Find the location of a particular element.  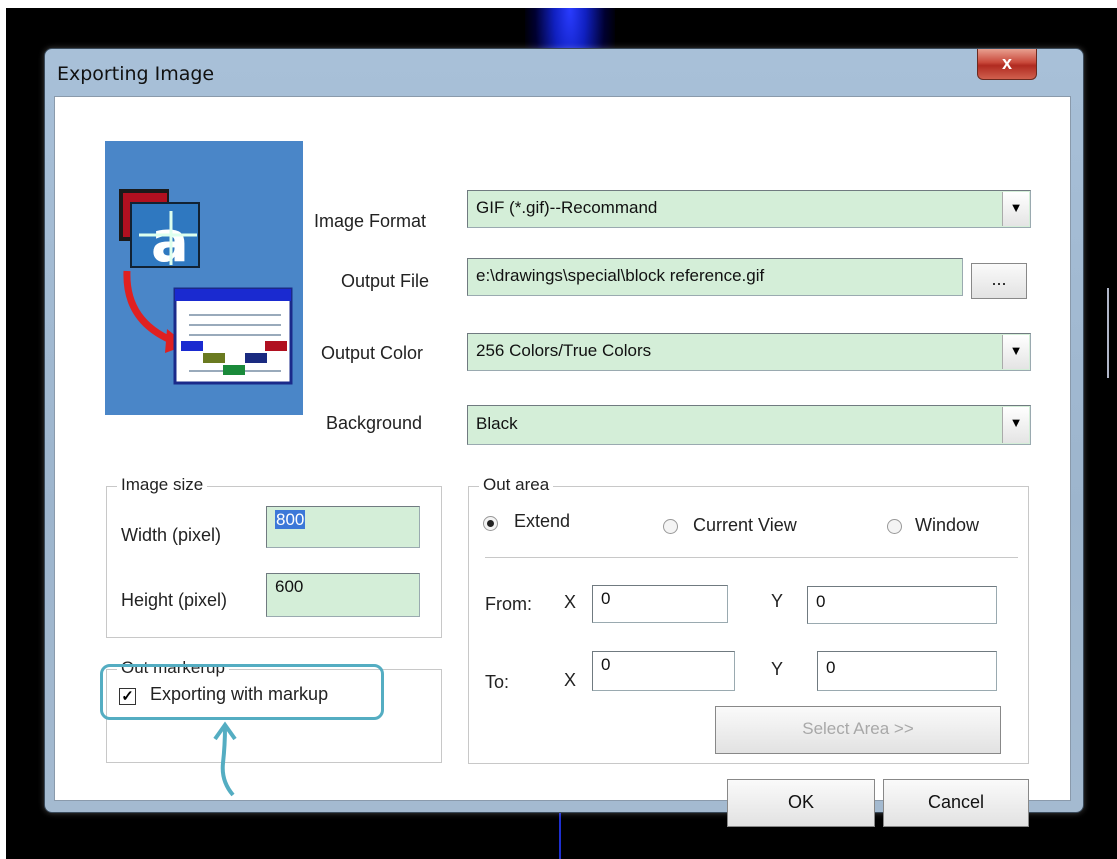

width-value: 800 is located at coordinates (290, 519).